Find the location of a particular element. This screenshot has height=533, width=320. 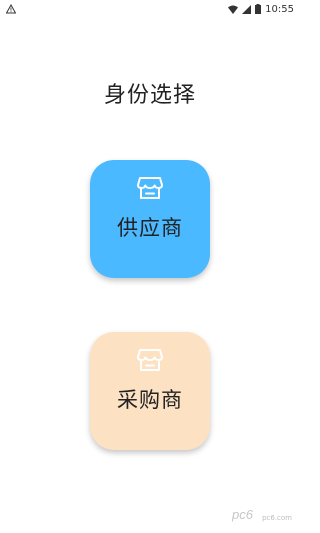

pc6-logo-icon: pc6 is located at coordinates (243, 514).